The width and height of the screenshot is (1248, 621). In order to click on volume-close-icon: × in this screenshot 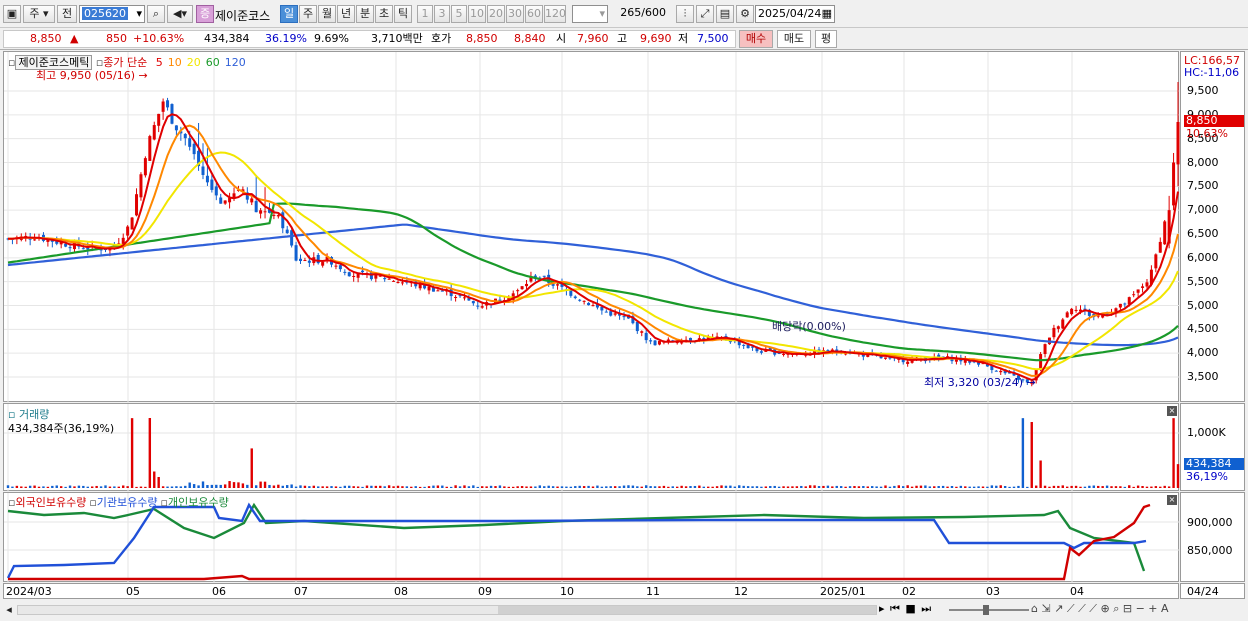, I will do `click(1172, 411)`.